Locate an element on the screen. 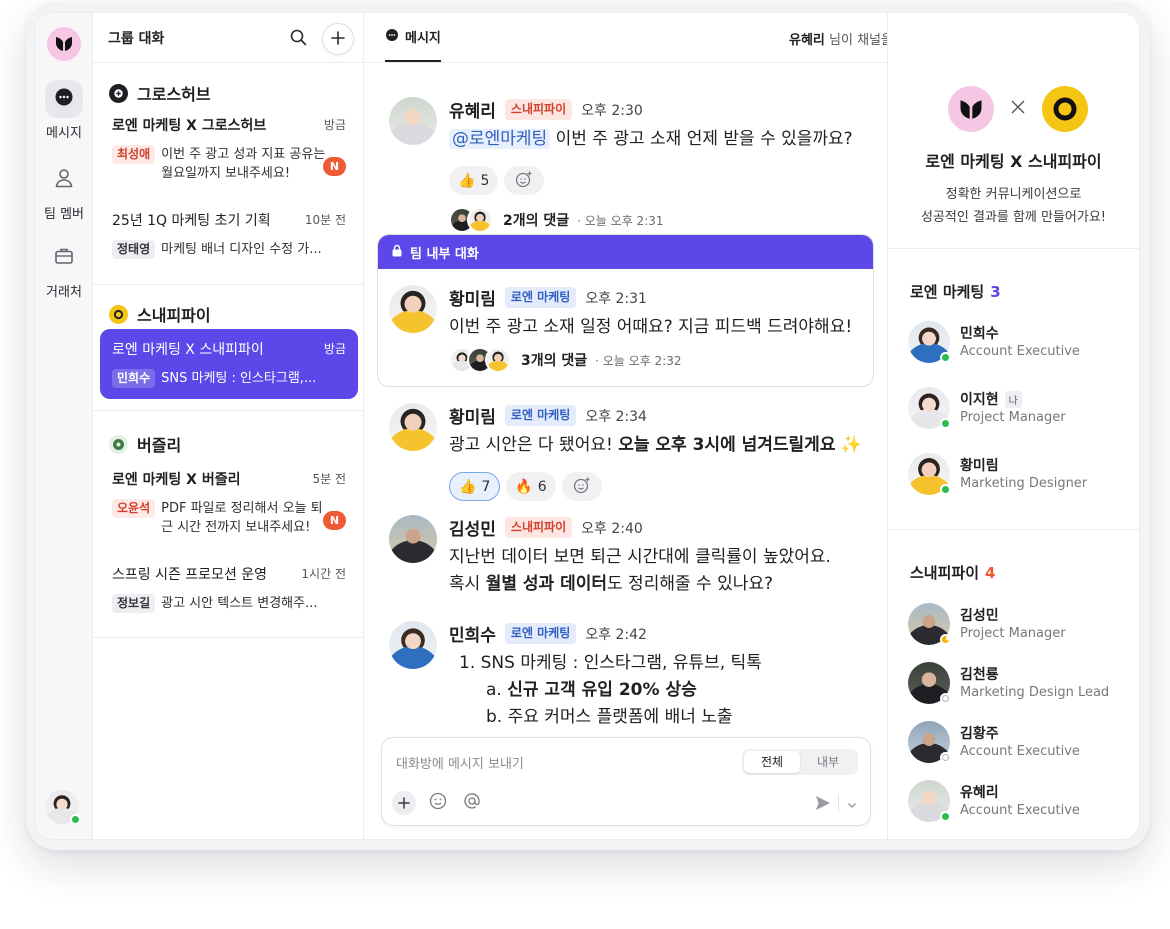 The image size is (1170, 929). smiley-add-icon is located at coordinates (582, 487).